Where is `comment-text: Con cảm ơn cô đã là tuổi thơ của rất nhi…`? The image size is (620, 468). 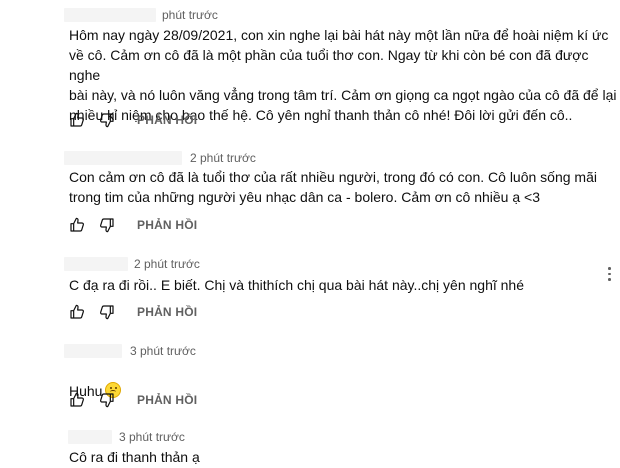
comment-text: Con cảm ơn cô đã là tuổi thơ của rất nhi… is located at coordinates (333, 187).